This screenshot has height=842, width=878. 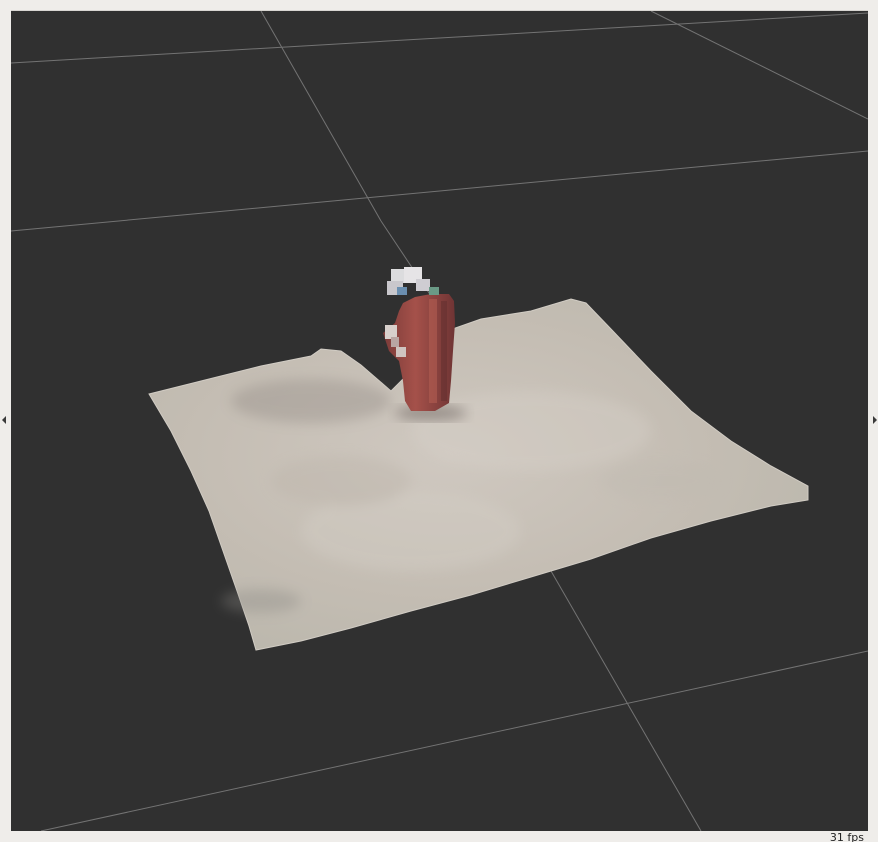 What do you see at coordinates (875, 420) in the screenshot?
I see `triangle-right-icon` at bounding box center [875, 420].